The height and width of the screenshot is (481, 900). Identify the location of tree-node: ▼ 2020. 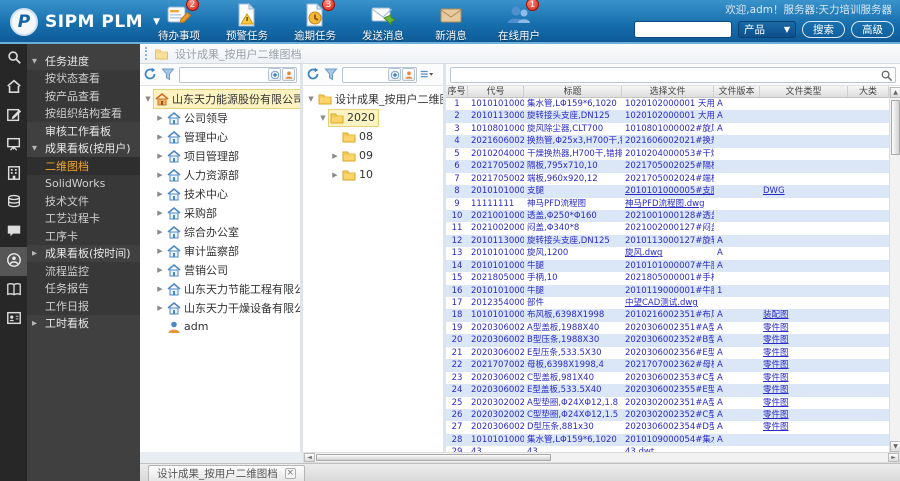
(373, 117).